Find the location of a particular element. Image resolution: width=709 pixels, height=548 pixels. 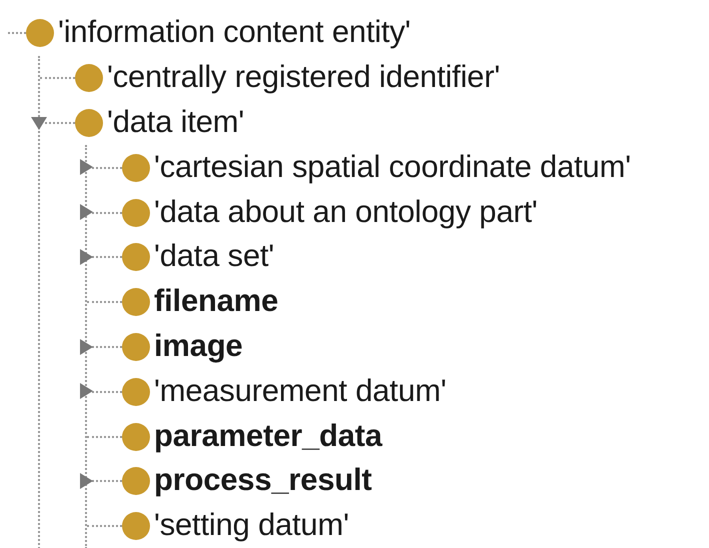

class-label: 'data set' is located at coordinates (214, 257).